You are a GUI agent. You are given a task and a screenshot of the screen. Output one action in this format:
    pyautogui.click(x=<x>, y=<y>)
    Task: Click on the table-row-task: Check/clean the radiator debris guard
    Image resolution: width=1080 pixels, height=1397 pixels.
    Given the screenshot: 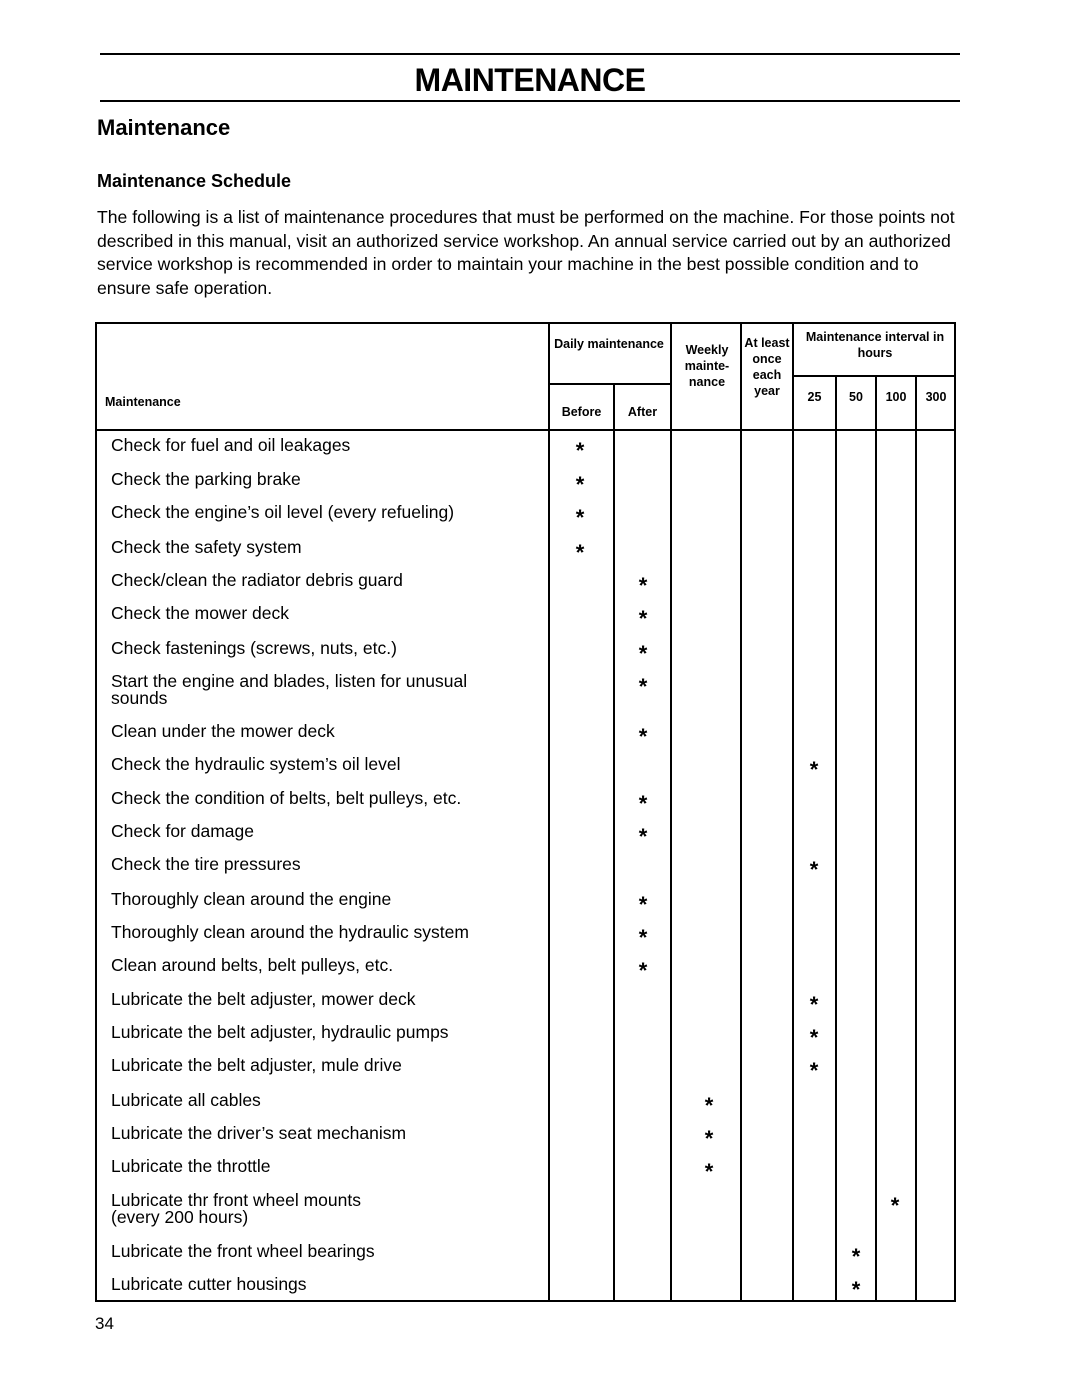 What is the action you would take?
    pyautogui.click(x=257, y=580)
    